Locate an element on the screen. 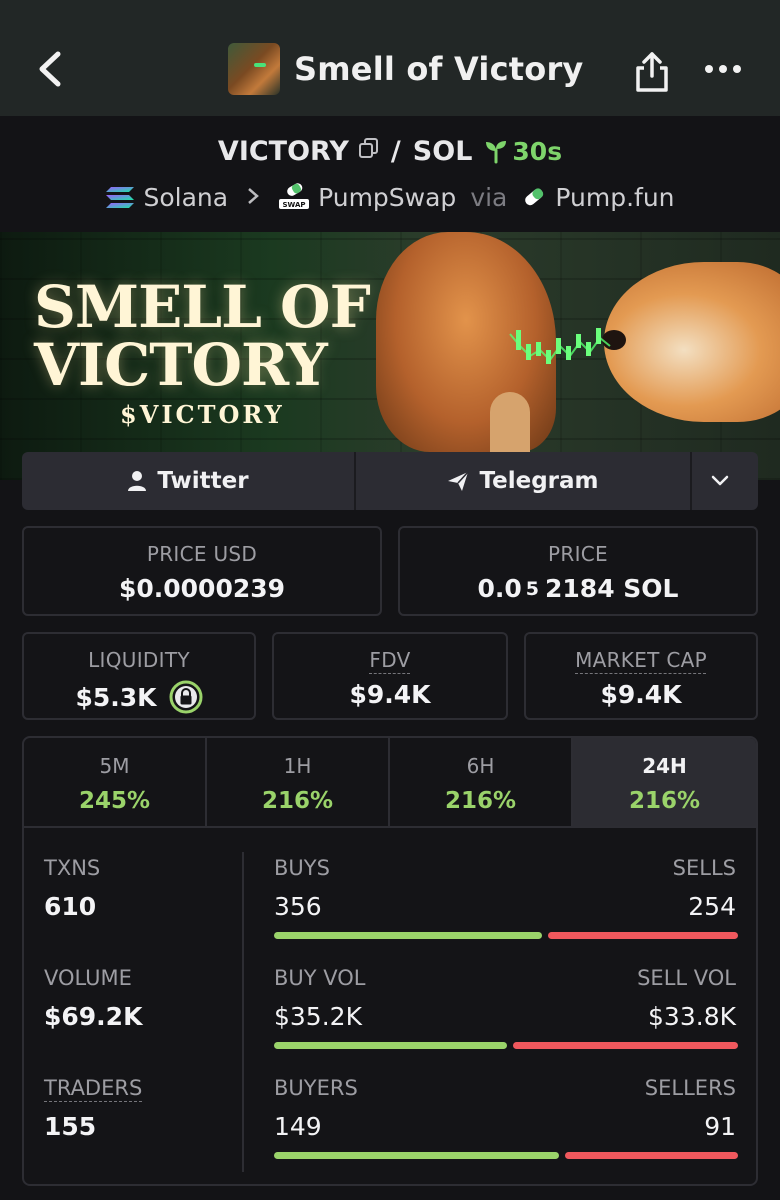  more-horizontal-icon is located at coordinates (723, 69).